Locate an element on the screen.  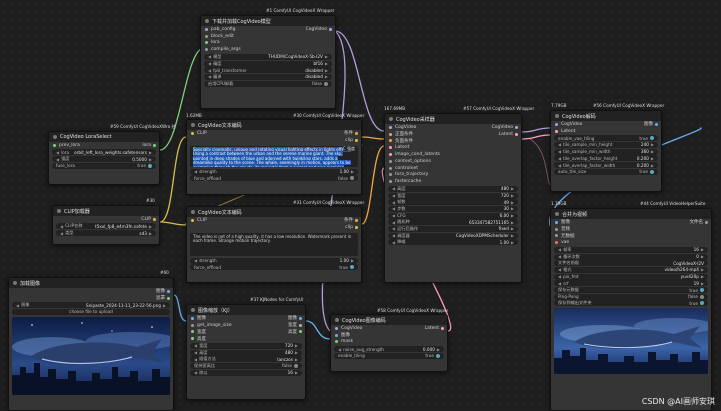
number-widget: ◀ crf 19 ▶ is located at coordinates (631, 283).